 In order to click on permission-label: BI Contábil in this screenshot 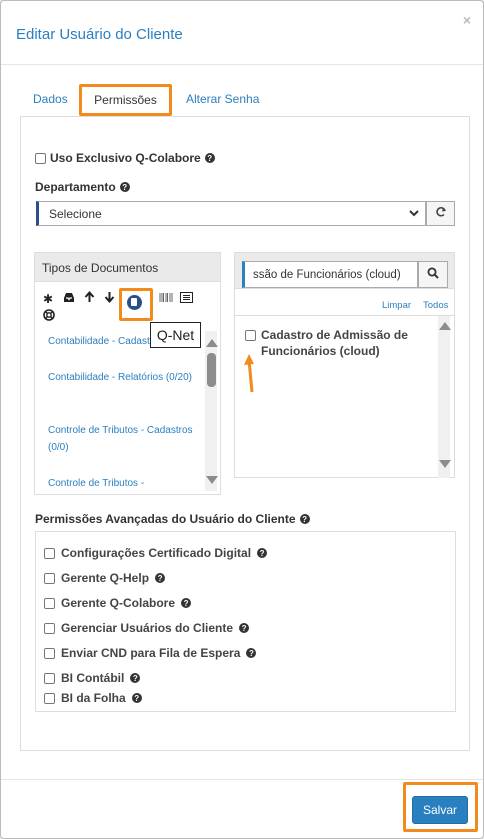, I will do `click(93, 678)`.